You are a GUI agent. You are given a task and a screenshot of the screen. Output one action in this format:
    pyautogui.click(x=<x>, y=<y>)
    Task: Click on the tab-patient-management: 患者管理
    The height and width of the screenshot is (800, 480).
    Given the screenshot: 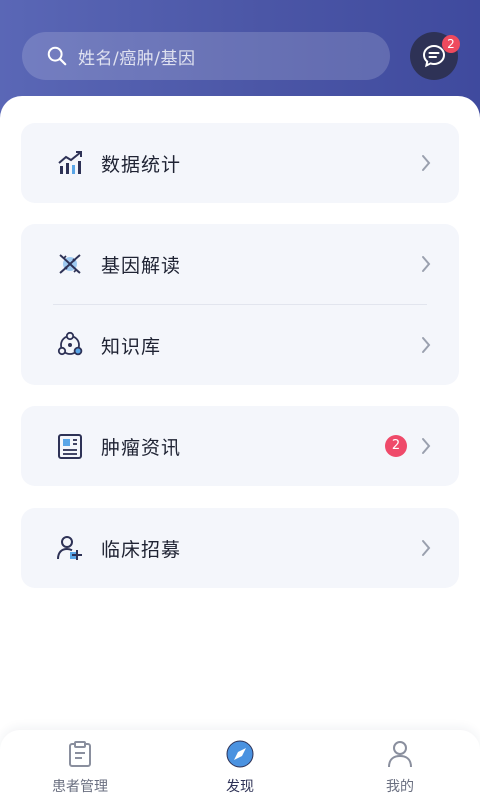 What is the action you would take?
    pyautogui.click(x=80, y=765)
    